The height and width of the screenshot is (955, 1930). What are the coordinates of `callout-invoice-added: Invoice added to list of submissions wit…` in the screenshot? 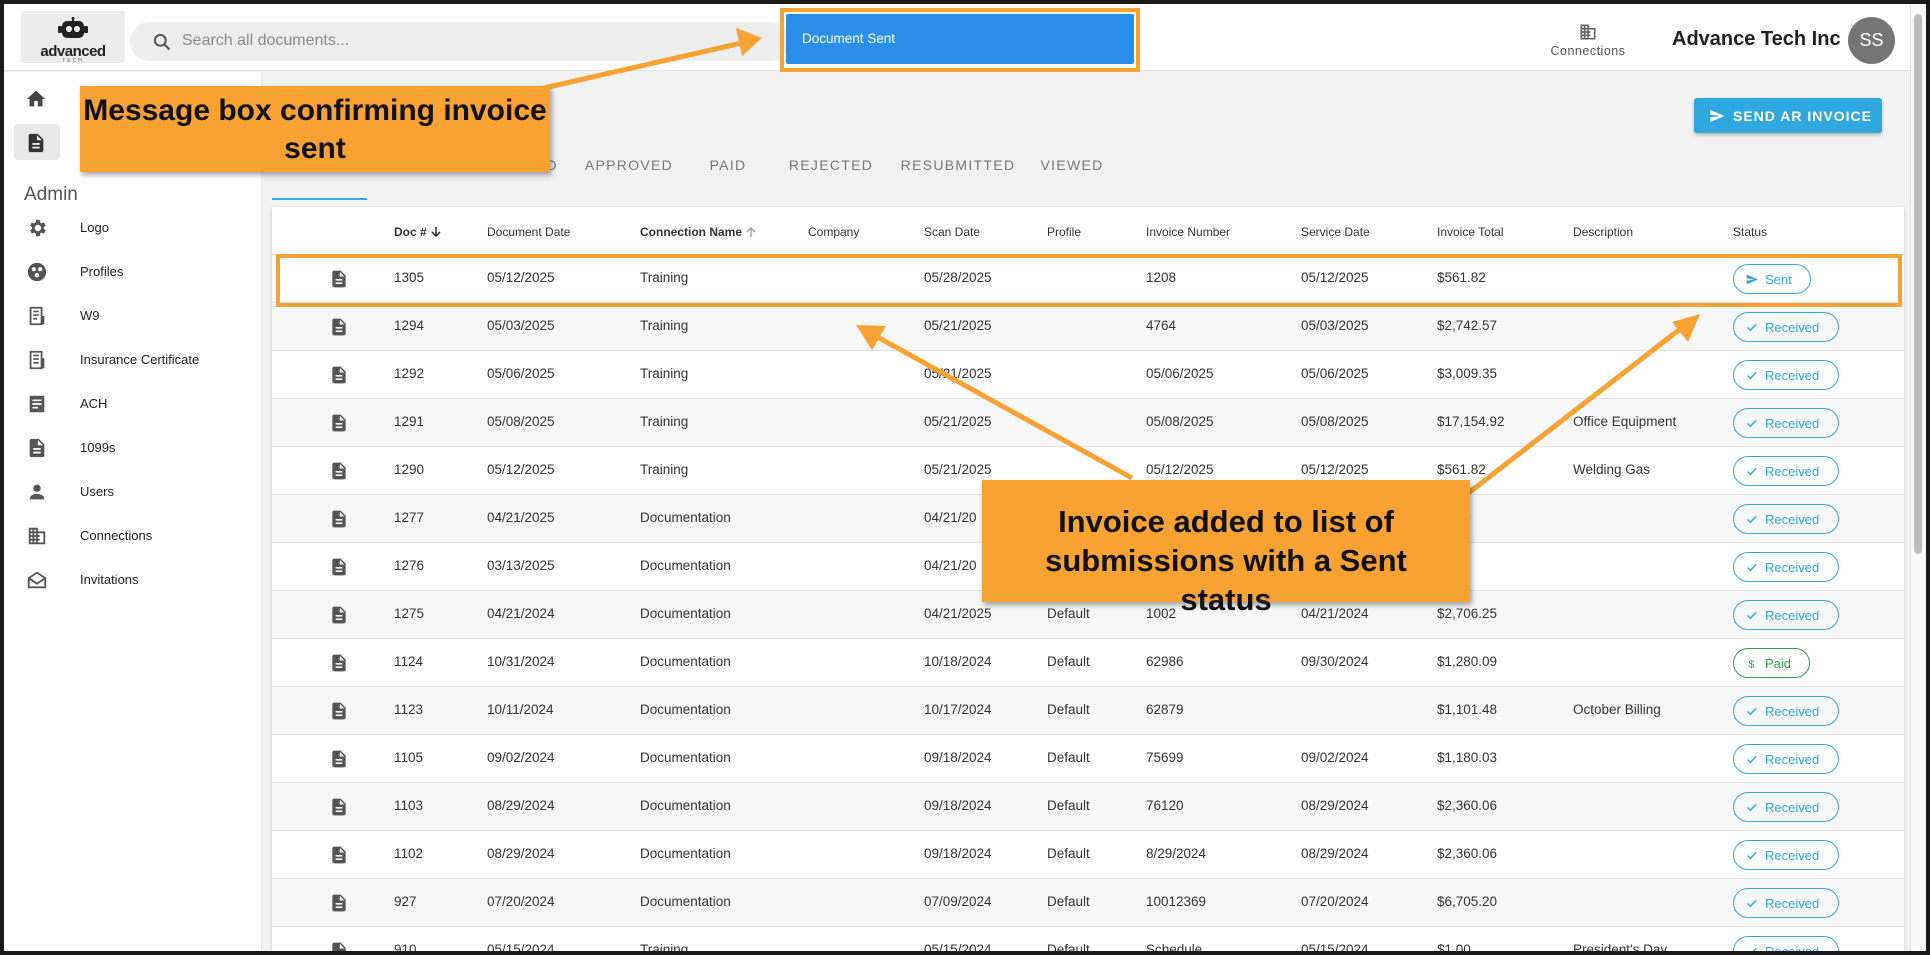 It's located at (1226, 548).